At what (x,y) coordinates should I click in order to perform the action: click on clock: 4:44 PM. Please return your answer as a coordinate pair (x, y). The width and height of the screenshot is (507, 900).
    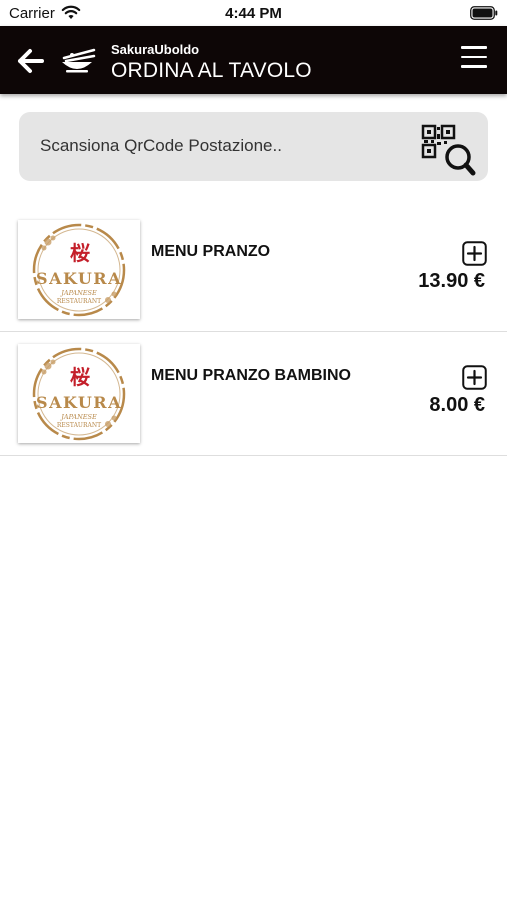
    Looking at the image, I should click on (253, 13).